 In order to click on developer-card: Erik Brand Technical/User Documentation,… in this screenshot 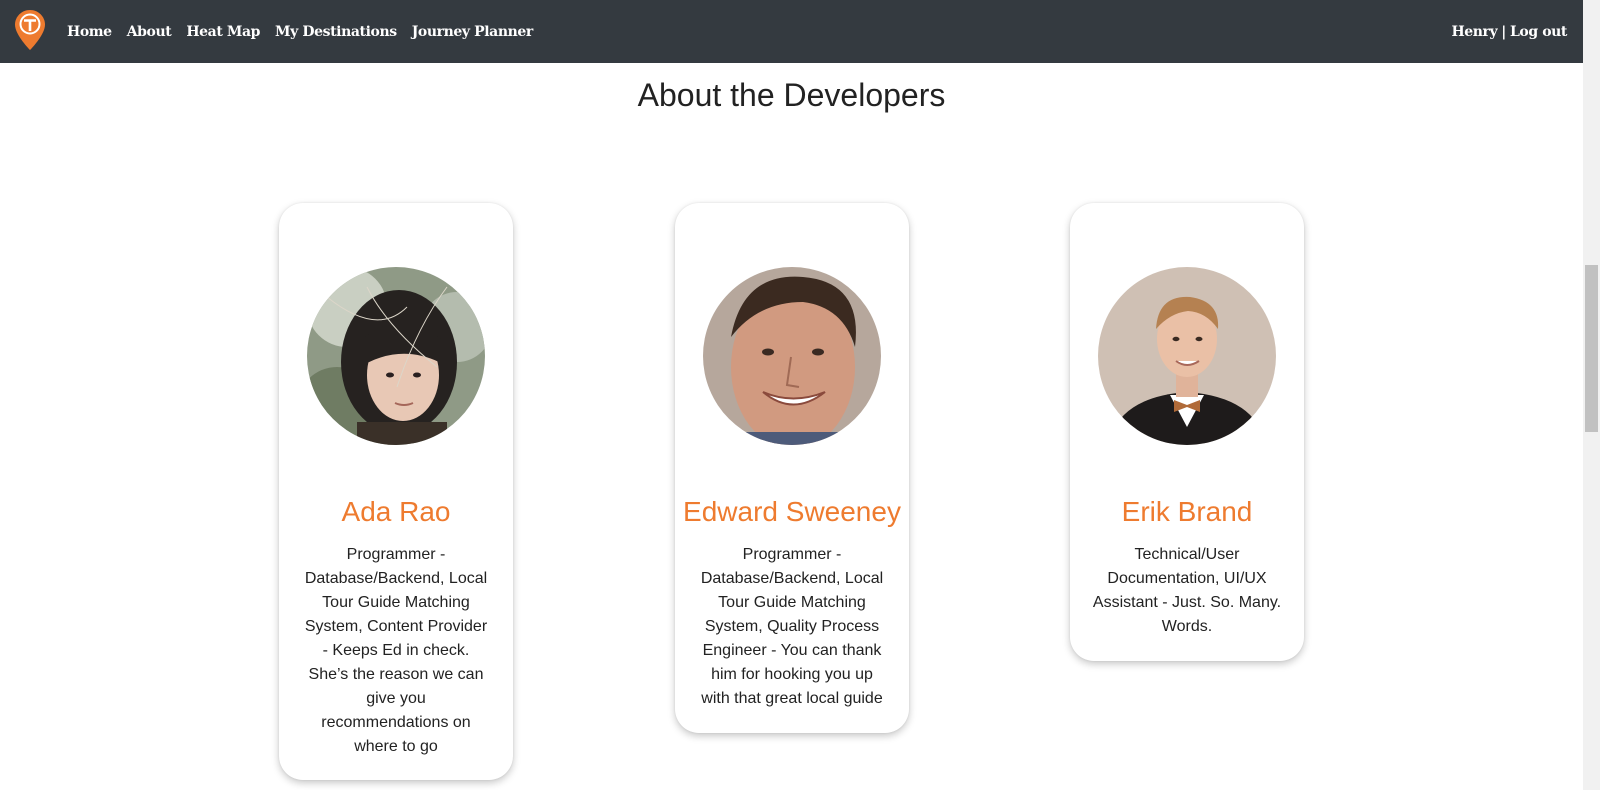, I will do `click(1187, 432)`.